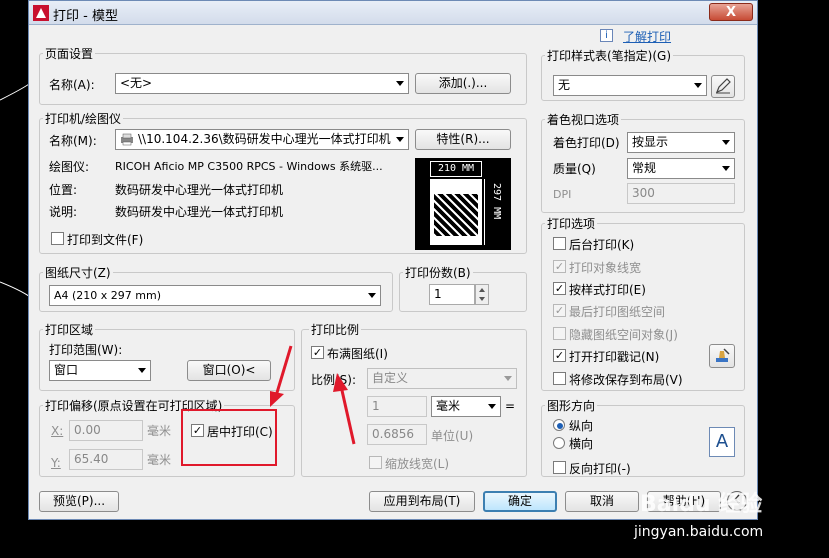  What do you see at coordinates (605, 268) in the screenshot?
I see `plot-lineweights-label: 打印对象线宽` at bounding box center [605, 268].